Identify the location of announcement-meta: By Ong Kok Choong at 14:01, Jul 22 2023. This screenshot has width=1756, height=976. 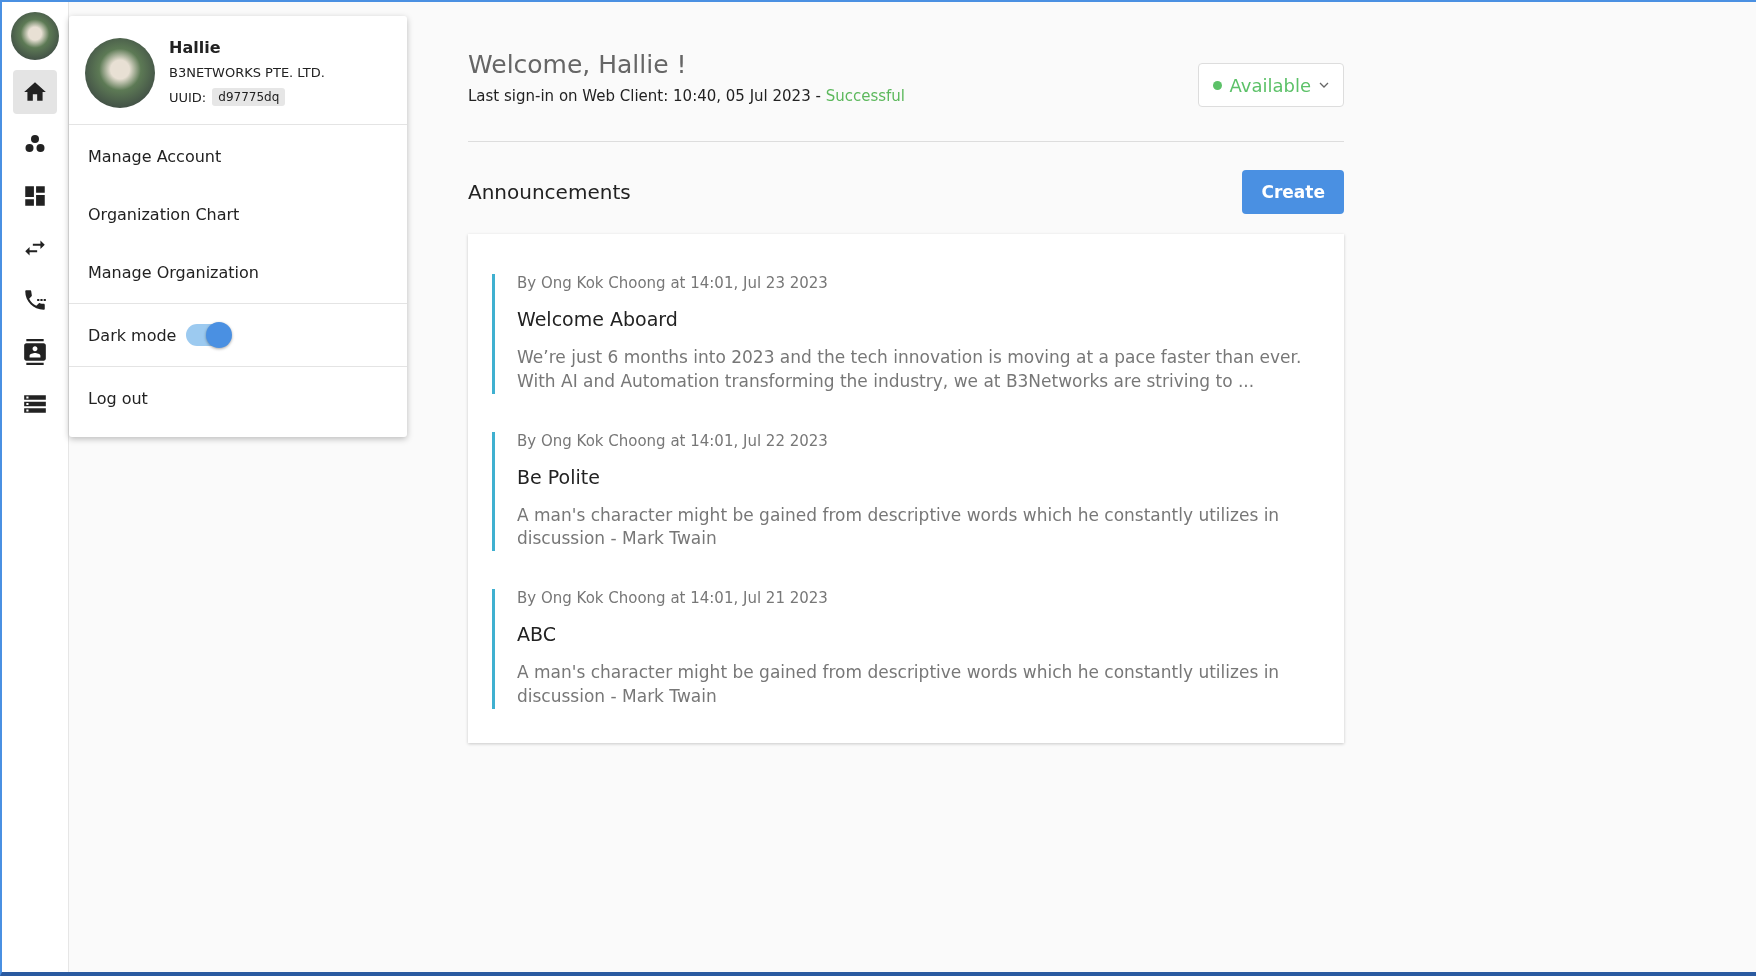
(673, 440).